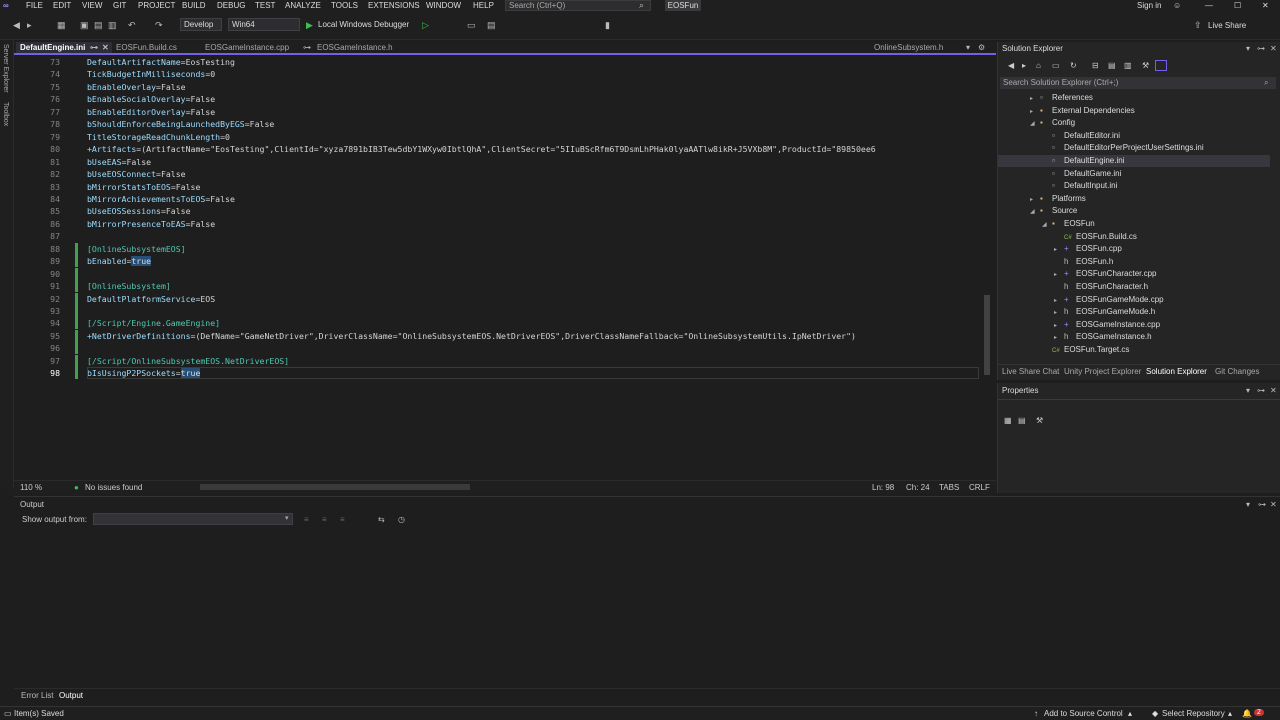 The image size is (1280, 720). Describe the element at coordinates (201, 24) in the screenshot. I see `config-select: Develop` at that location.